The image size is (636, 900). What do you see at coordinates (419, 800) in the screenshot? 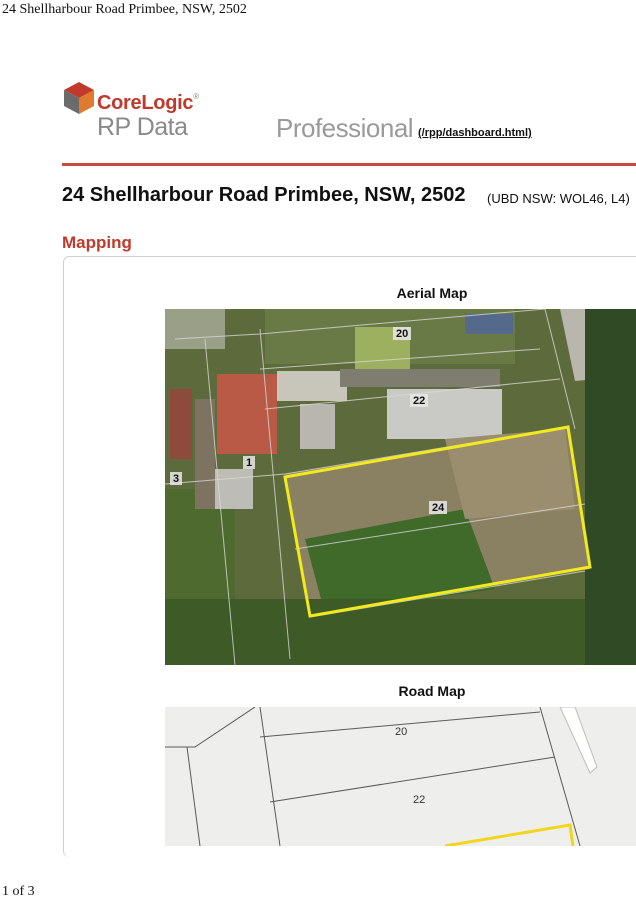
I see `road-lot-label-22: 22` at bounding box center [419, 800].